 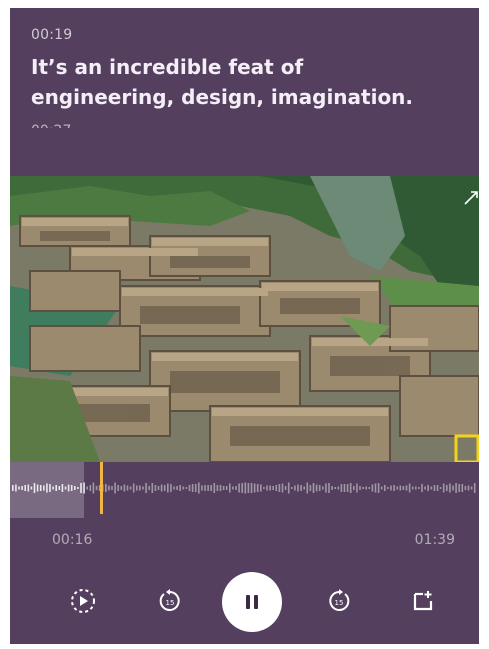 What do you see at coordinates (434, 540) in the screenshot?
I see `duration: 01:39` at bounding box center [434, 540].